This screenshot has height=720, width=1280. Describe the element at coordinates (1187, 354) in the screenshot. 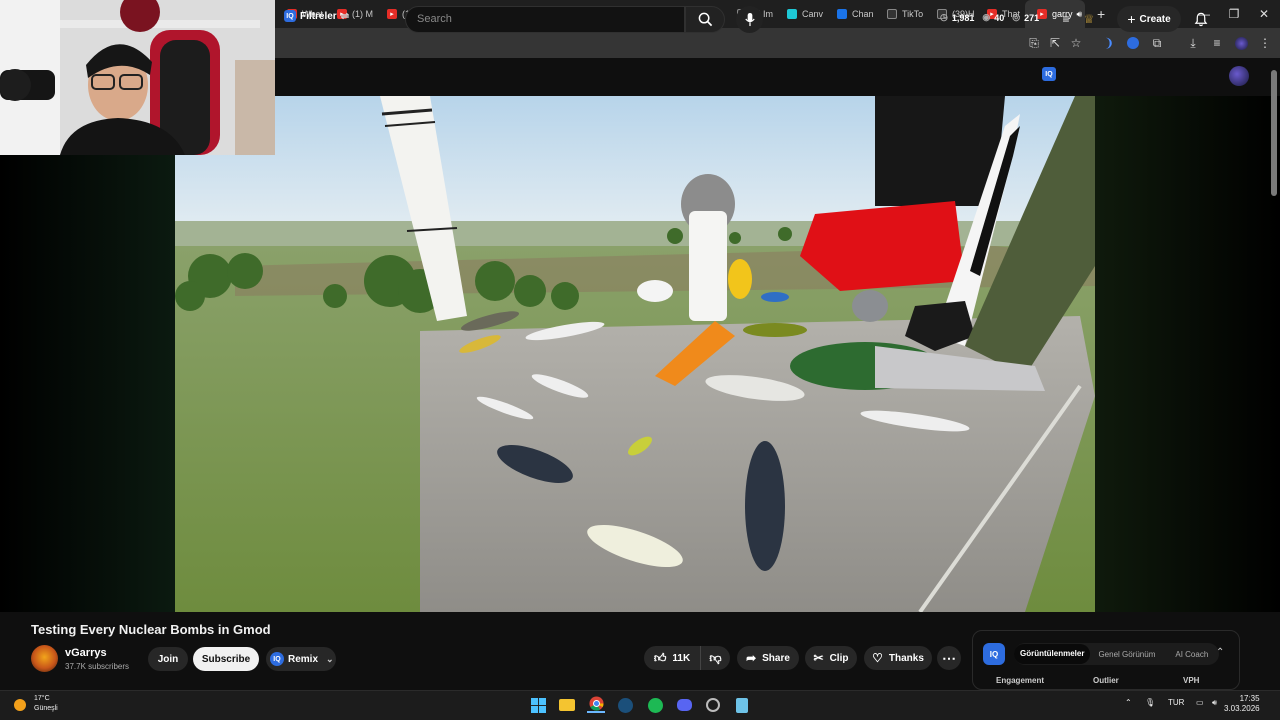

I see `ambient-right` at that location.